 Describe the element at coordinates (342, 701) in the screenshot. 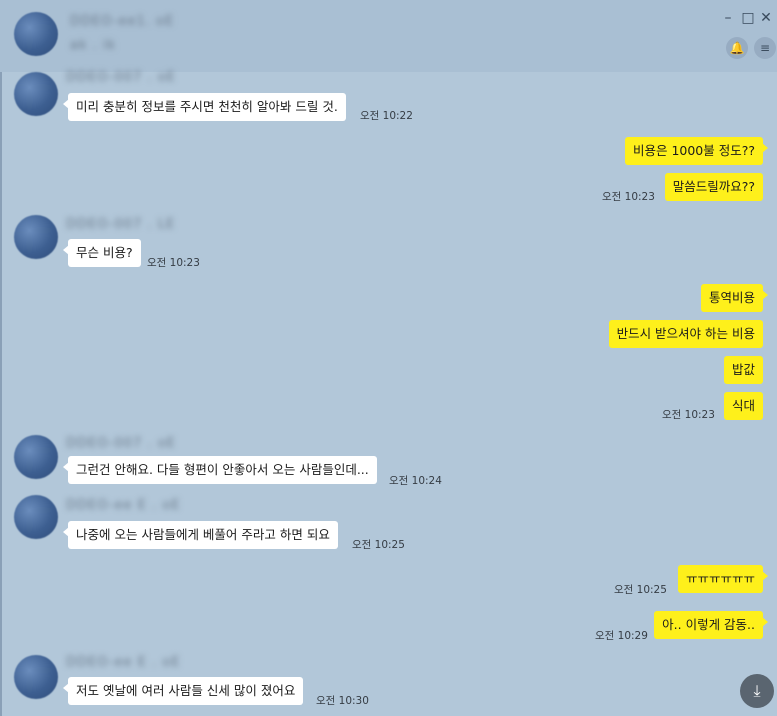

I see `message-time: 오전 10:30` at that location.